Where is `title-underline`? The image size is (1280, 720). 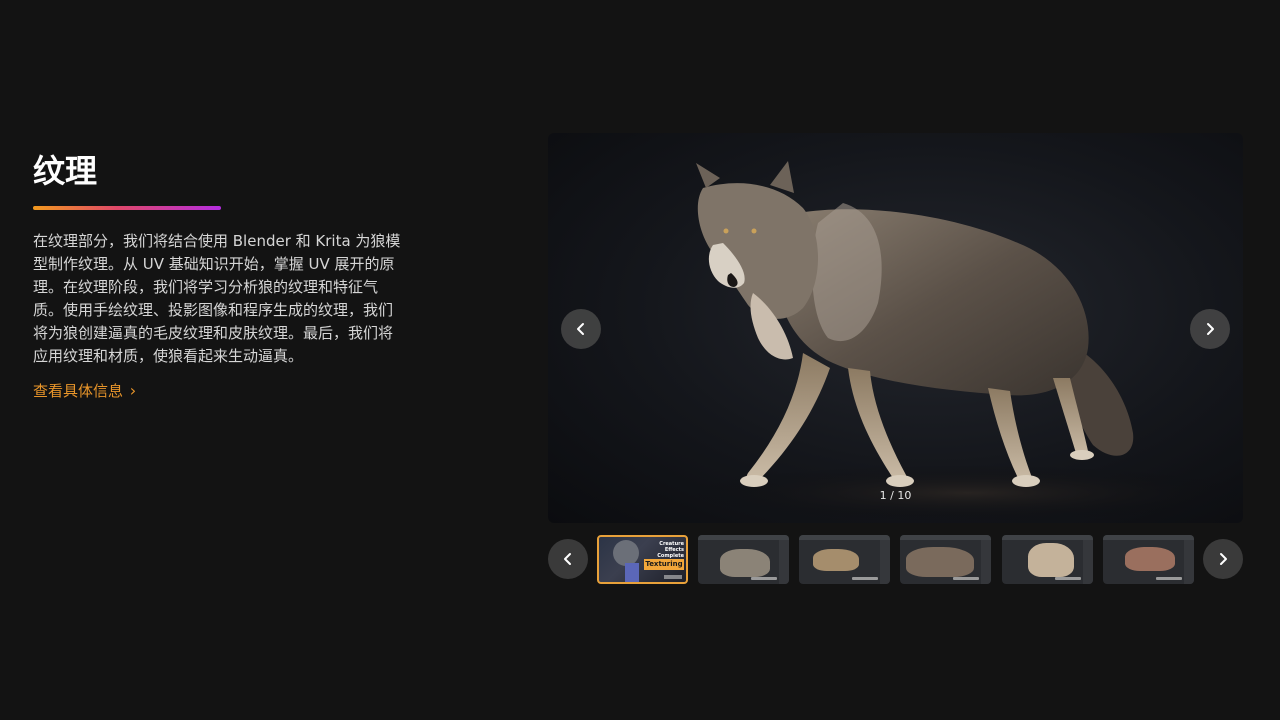 title-underline is located at coordinates (127, 208).